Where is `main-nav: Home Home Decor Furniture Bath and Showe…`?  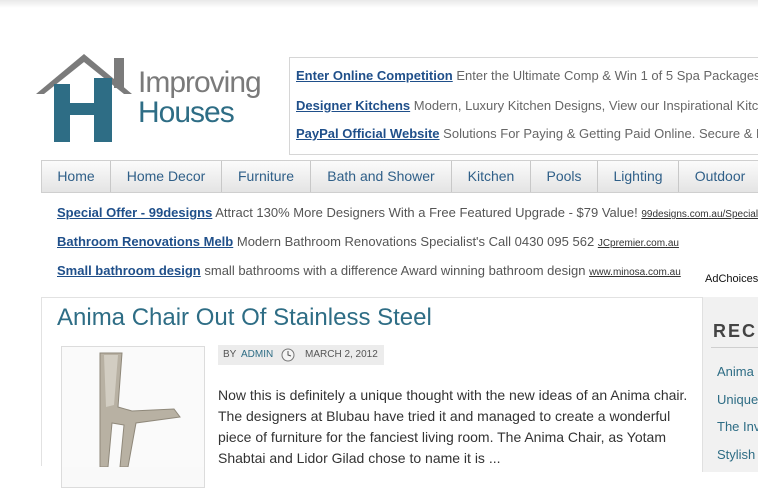
main-nav: Home Home Decor Furniture Bath and Showe… is located at coordinates (399, 176).